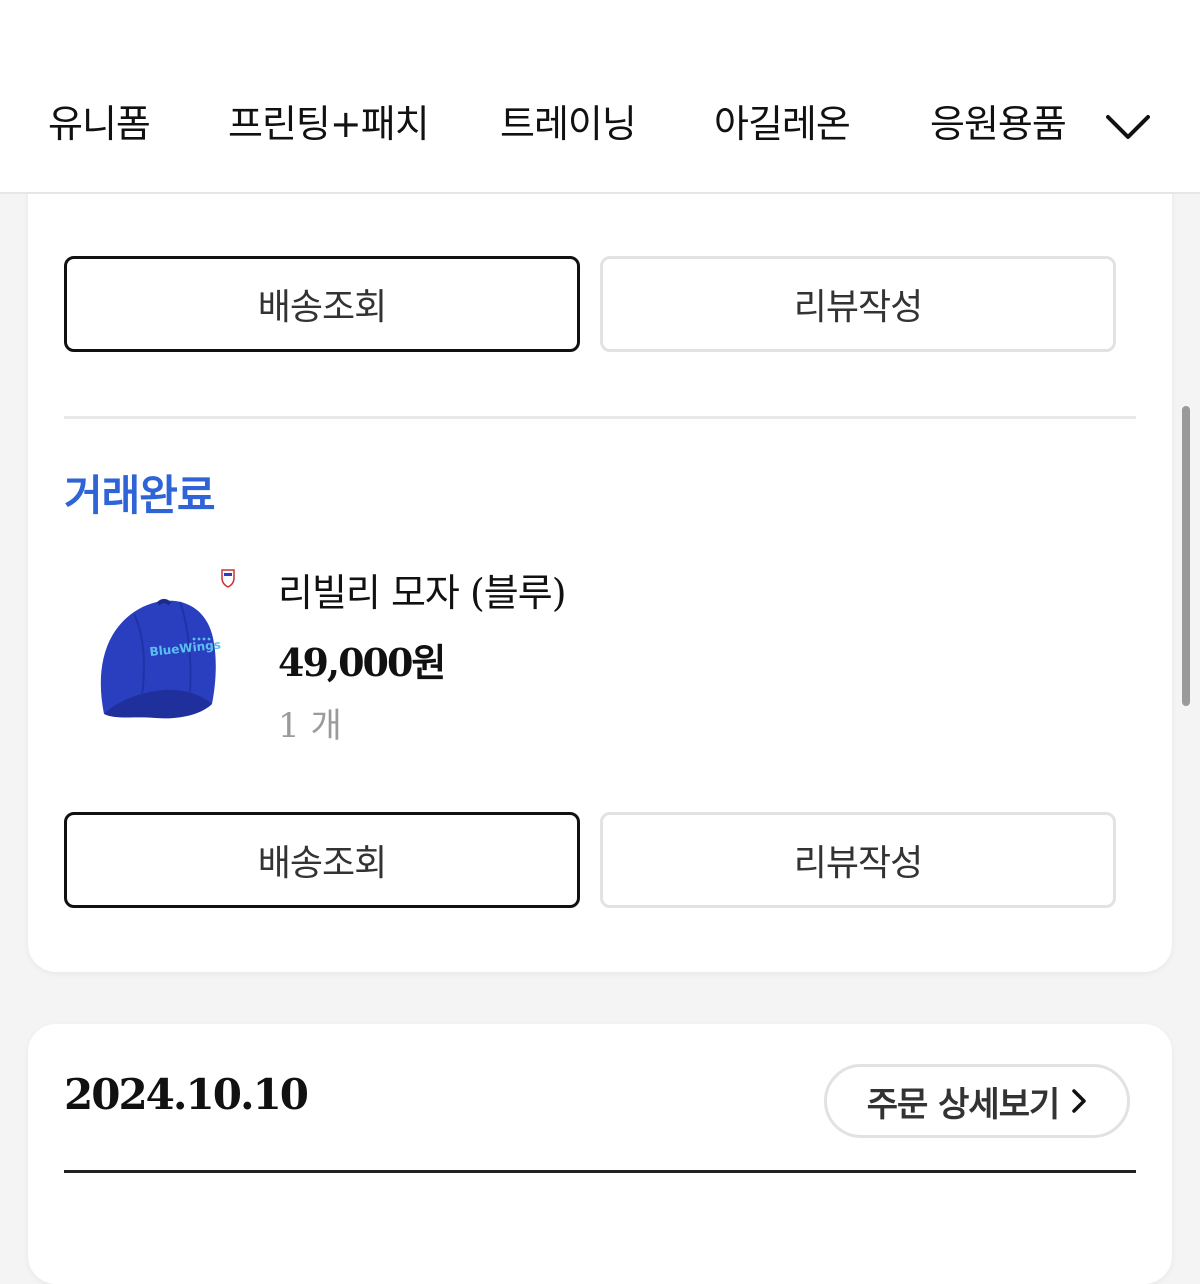 Image resolution: width=1200 pixels, height=1284 pixels. I want to click on category-tab-printing: 프린팅+패치, so click(329, 124).